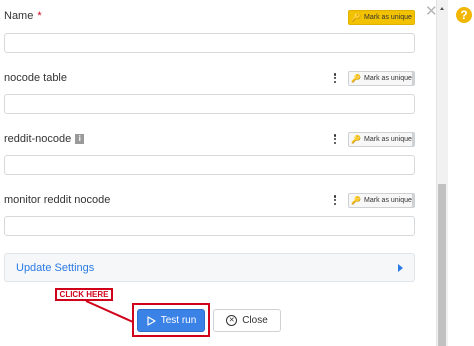 Image resolution: width=474 pixels, height=346 pixels. I want to click on scrollbar-thumb, so click(442, 265).